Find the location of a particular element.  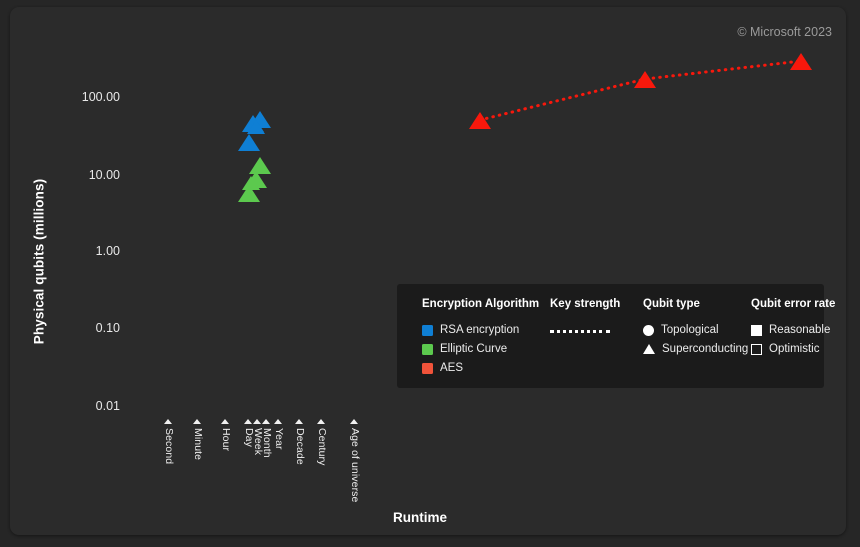

x-axis-tick-label: Month is located at coordinates (267, 443).